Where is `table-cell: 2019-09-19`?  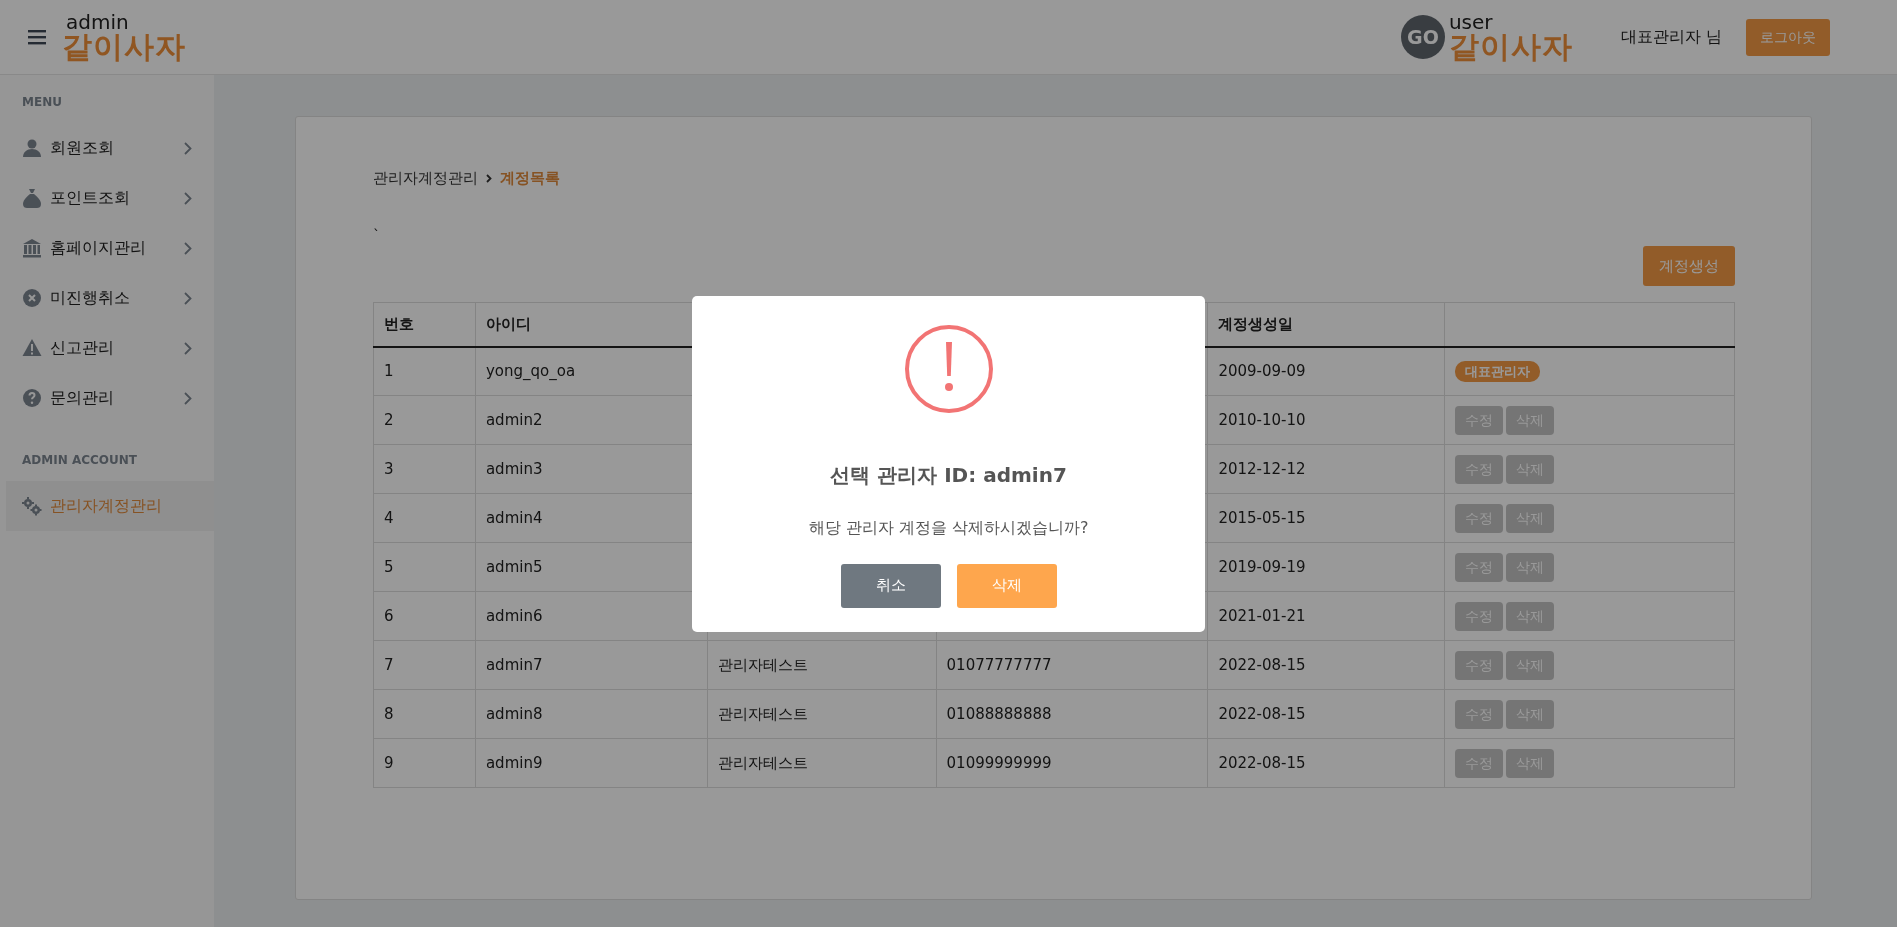 table-cell: 2019-09-19 is located at coordinates (1326, 567).